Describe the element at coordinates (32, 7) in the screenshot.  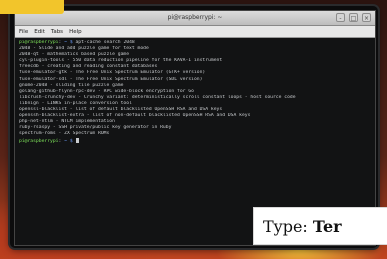
I see `magazine-banner` at that location.